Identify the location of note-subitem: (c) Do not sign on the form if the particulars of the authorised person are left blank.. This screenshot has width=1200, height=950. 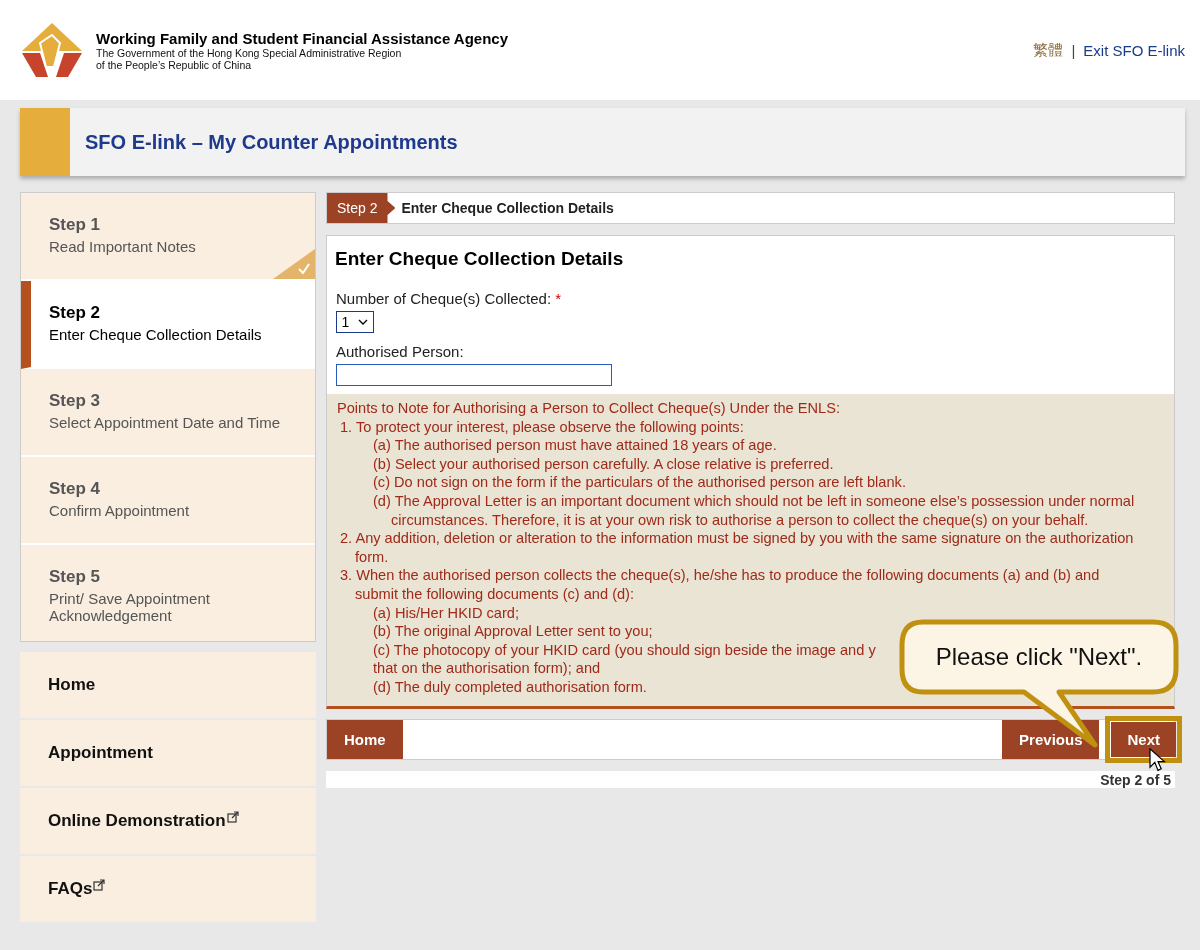
(639, 482).